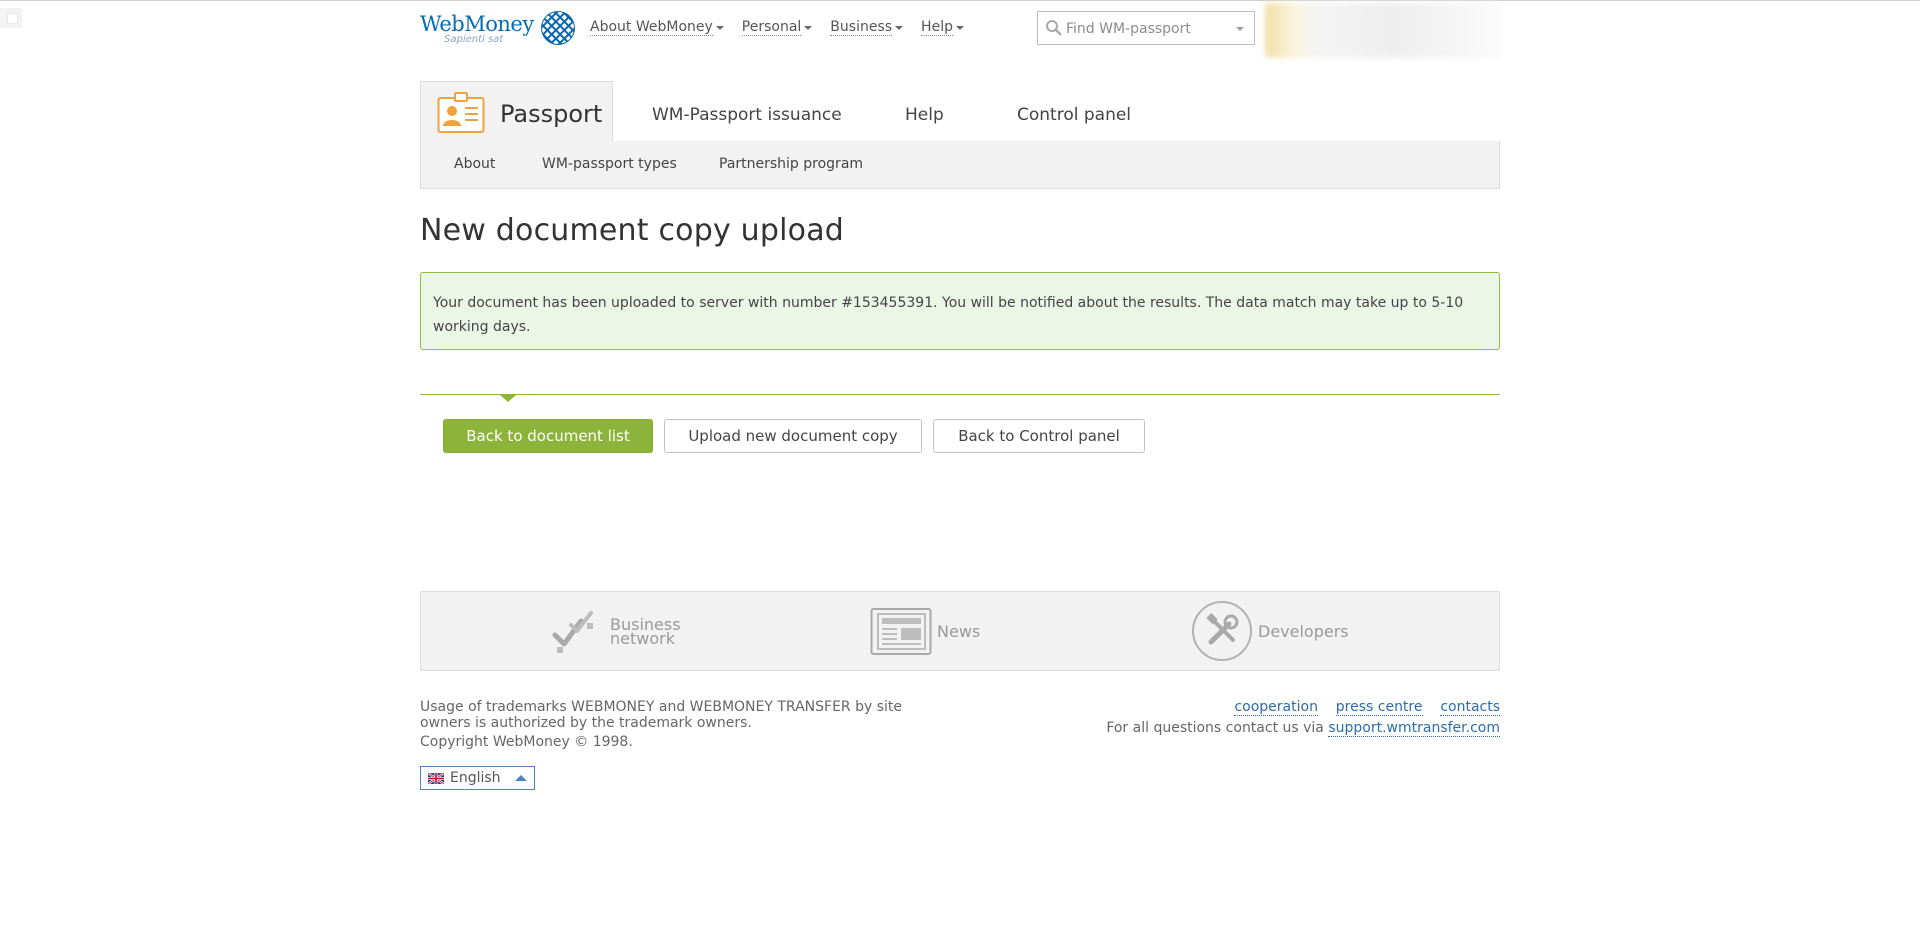  Describe the element at coordinates (508, 398) in the screenshot. I see `divider-pointer` at that location.